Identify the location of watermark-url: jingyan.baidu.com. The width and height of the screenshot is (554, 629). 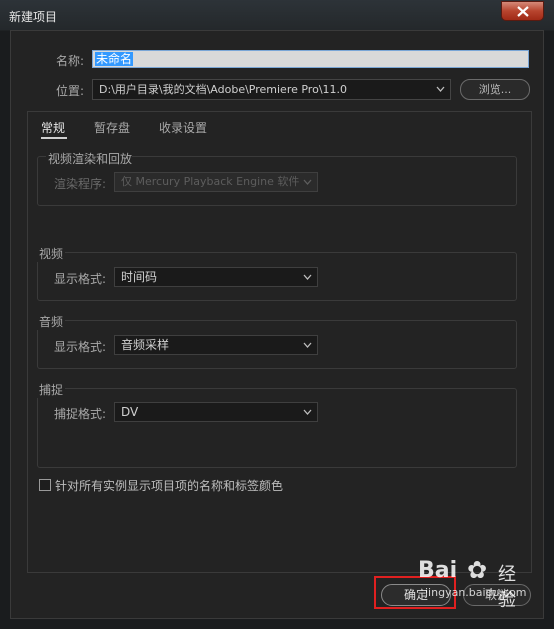
(476, 592).